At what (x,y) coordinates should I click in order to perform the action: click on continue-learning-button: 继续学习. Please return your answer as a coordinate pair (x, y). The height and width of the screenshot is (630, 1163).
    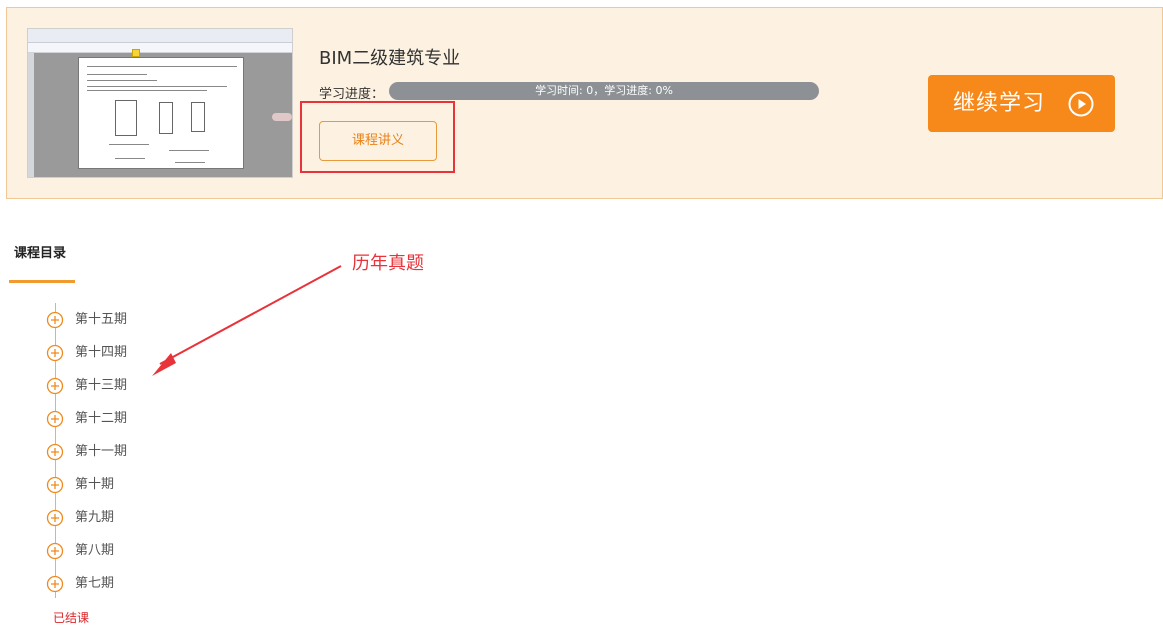
    Looking at the image, I should click on (1021, 103).